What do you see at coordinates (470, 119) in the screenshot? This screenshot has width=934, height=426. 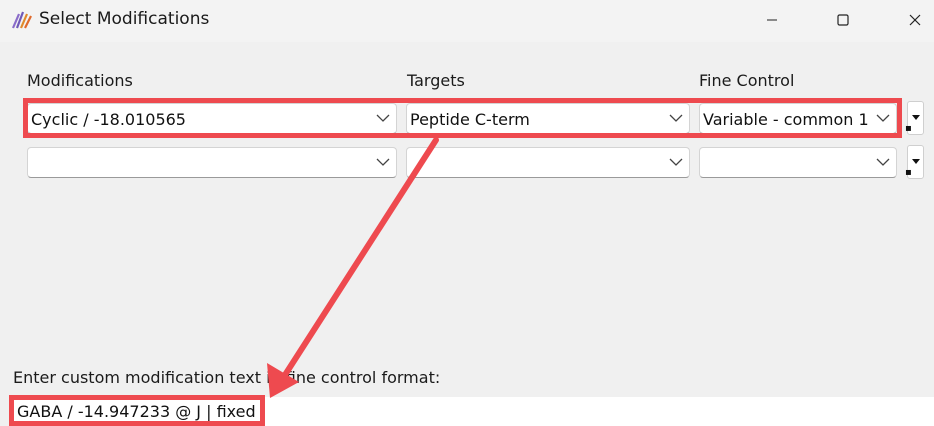 I see `target-value: Peptide C-term` at bounding box center [470, 119].